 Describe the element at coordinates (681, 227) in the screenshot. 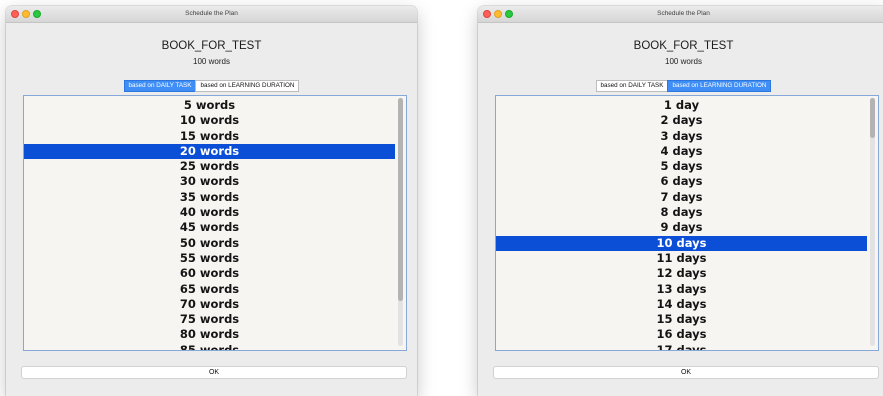

I see `list-item: 9 days` at that location.